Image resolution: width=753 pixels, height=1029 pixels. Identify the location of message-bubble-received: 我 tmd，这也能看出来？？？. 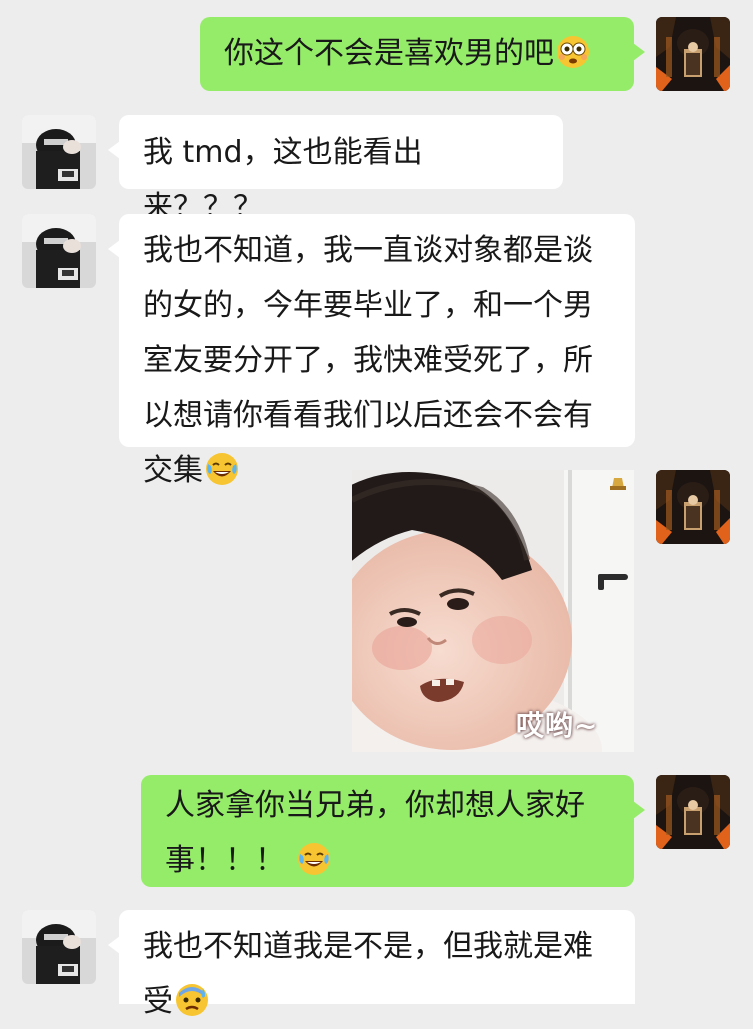
(335, 170).